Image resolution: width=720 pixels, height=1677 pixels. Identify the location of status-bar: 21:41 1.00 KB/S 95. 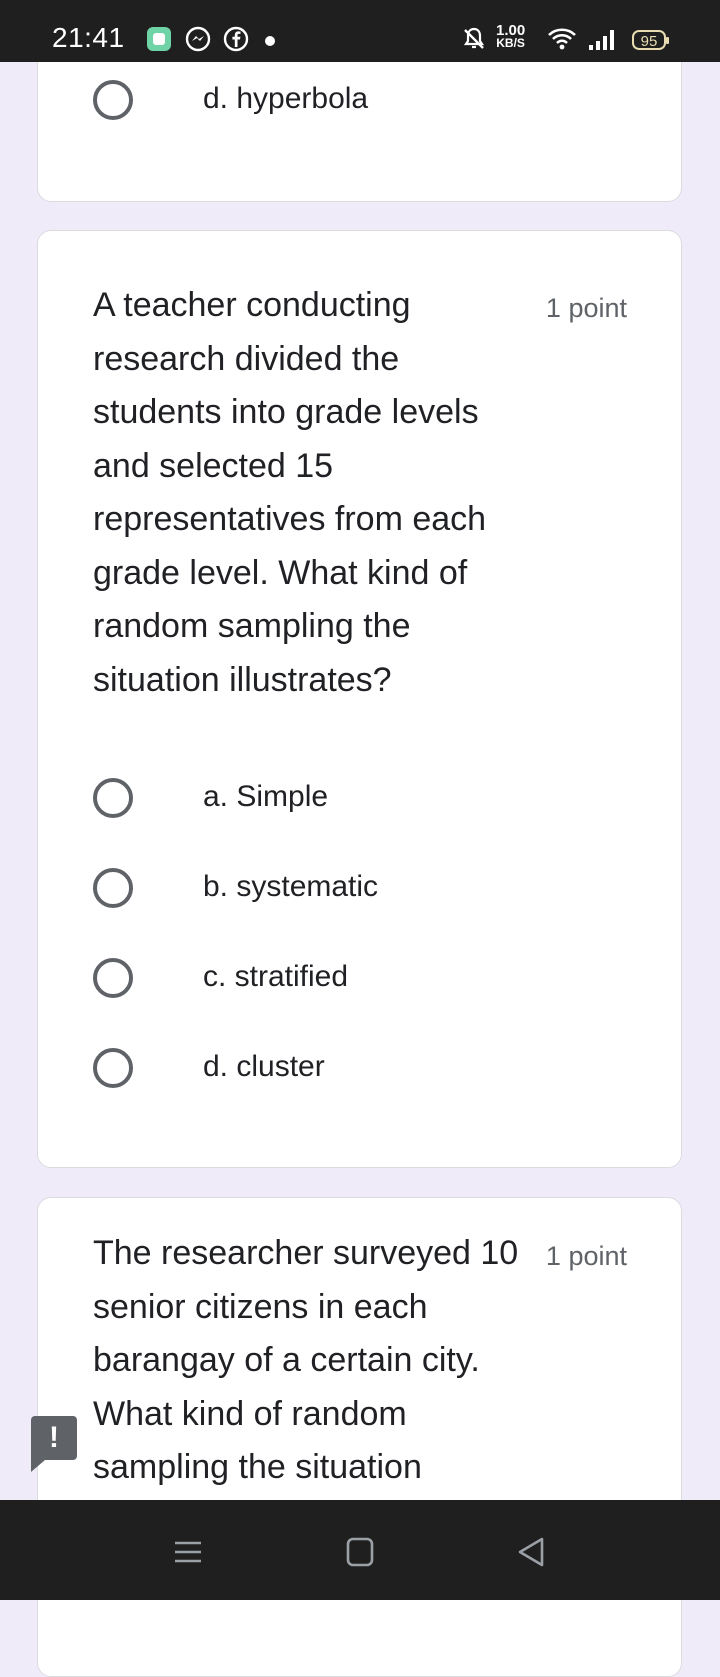
(360, 31).